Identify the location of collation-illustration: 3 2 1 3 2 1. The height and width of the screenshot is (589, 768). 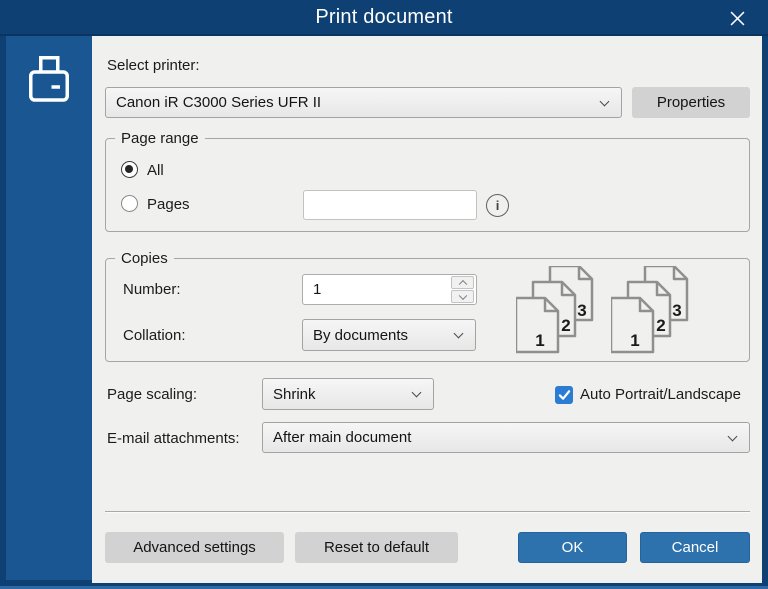
(603, 310).